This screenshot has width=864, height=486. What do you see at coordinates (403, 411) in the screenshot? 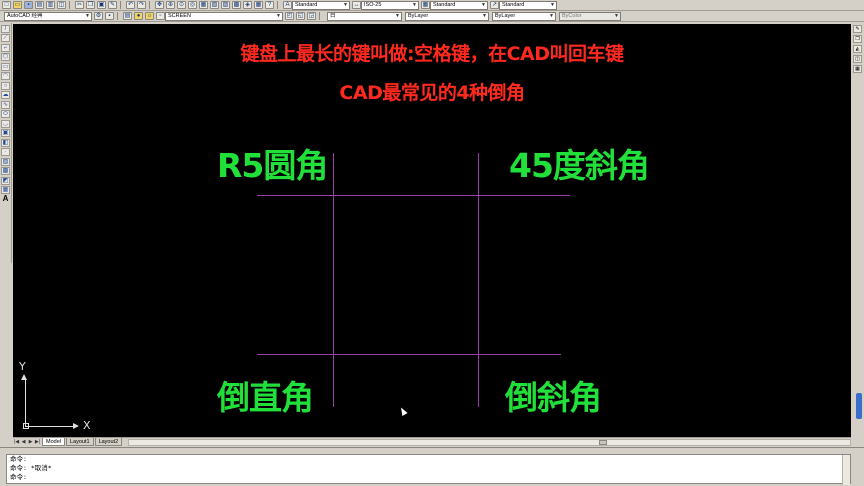
I see `mouse-cursor-icon` at bounding box center [403, 411].